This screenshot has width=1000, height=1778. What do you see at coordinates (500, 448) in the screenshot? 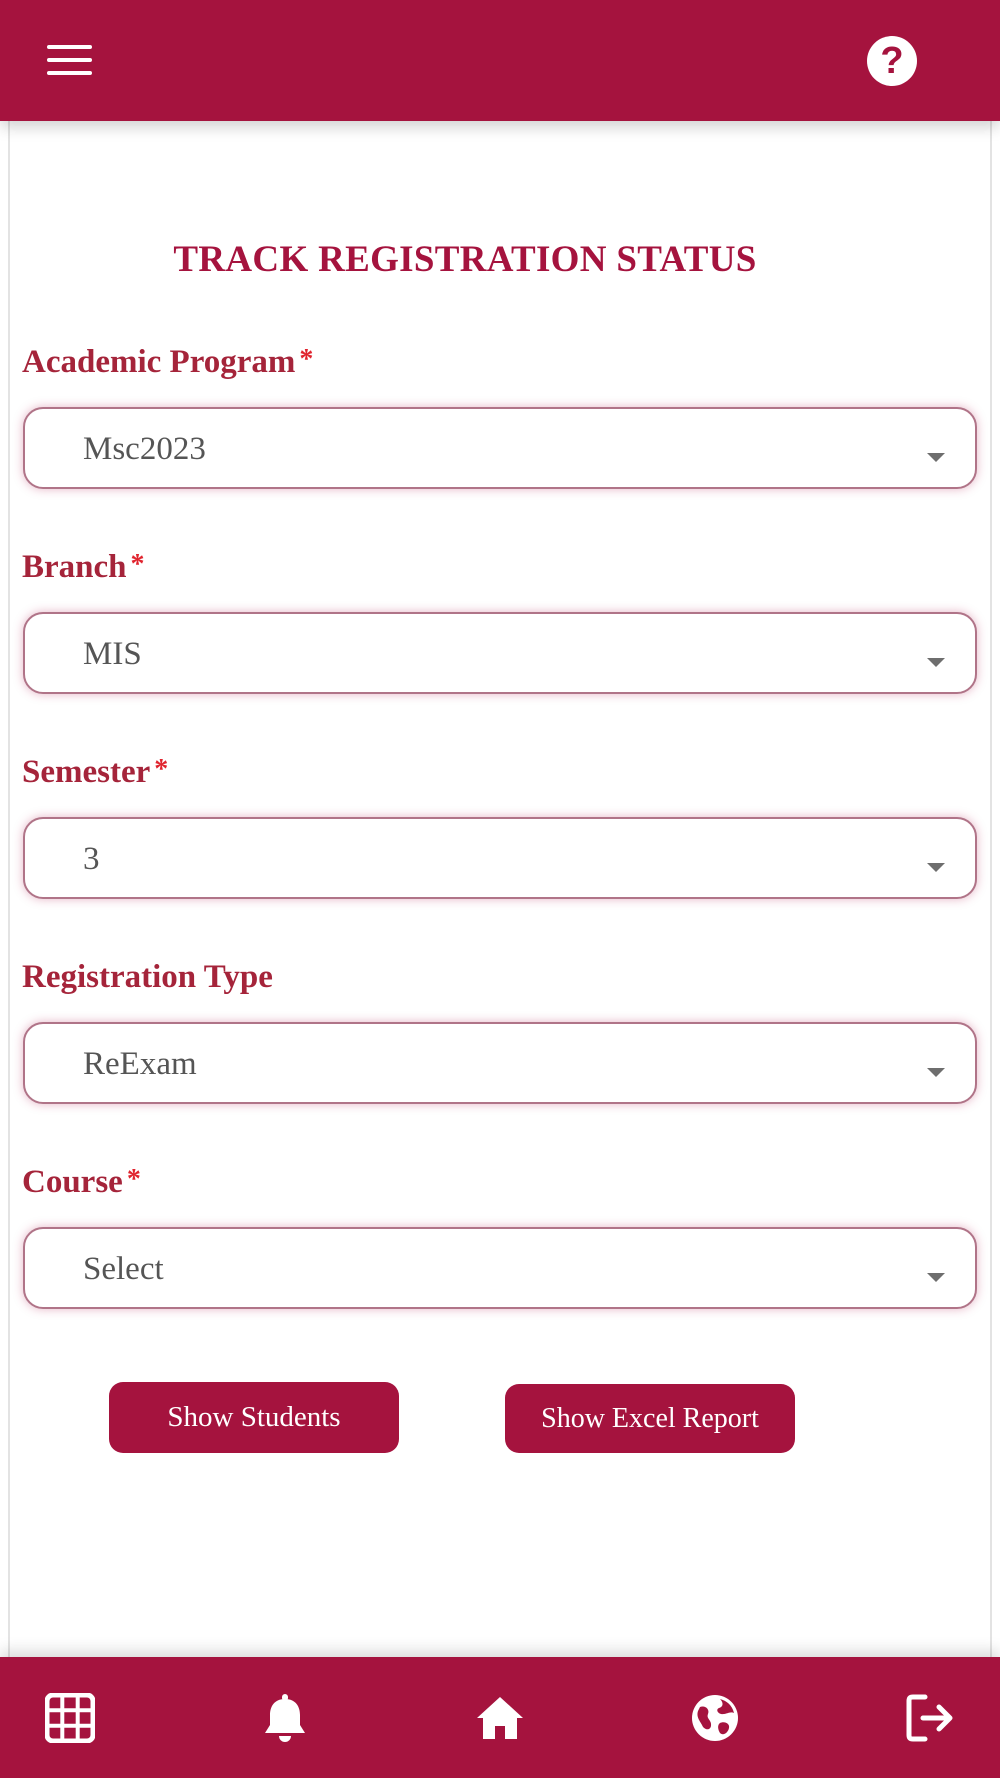
I see `academic-program-select: Msc2023` at bounding box center [500, 448].